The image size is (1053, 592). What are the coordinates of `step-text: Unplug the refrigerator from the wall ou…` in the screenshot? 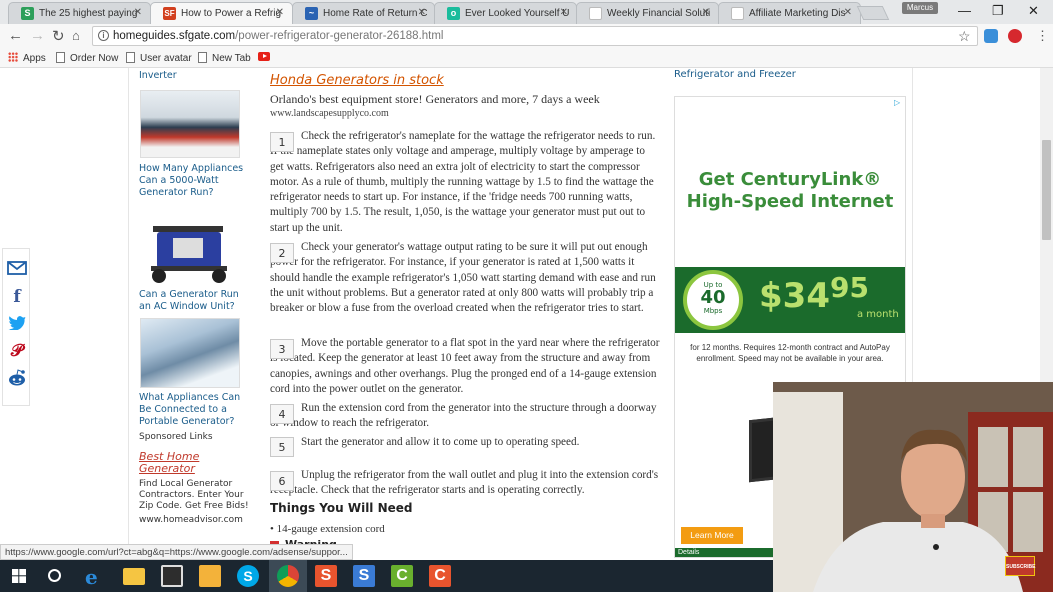 It's located at (464, 483).